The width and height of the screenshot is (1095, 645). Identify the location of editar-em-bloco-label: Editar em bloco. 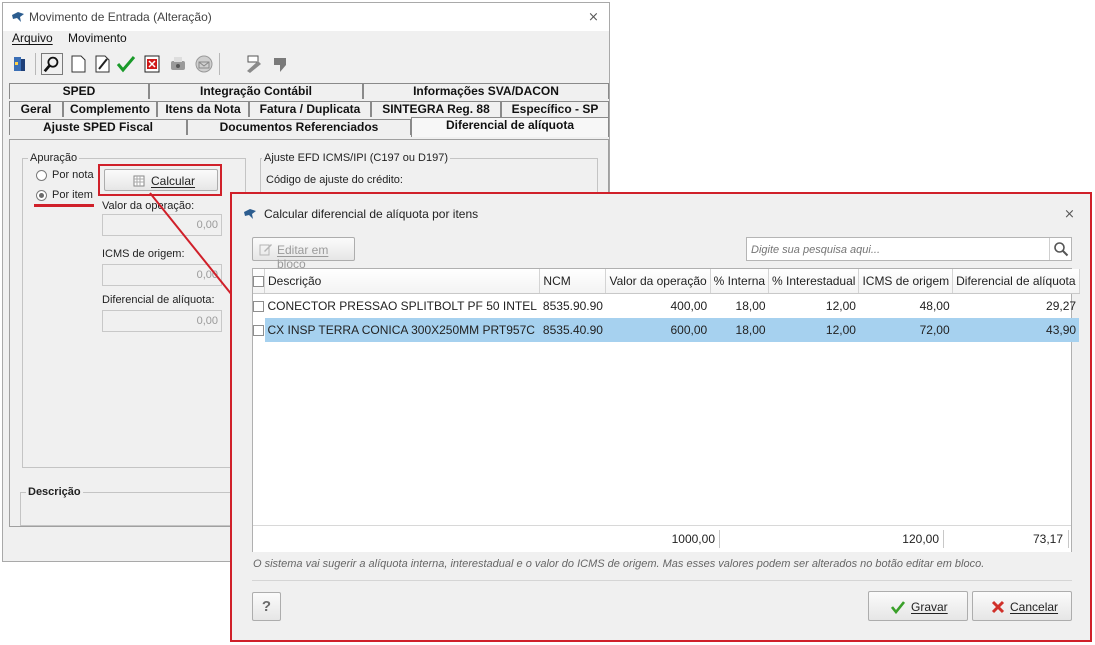
(303, 257).